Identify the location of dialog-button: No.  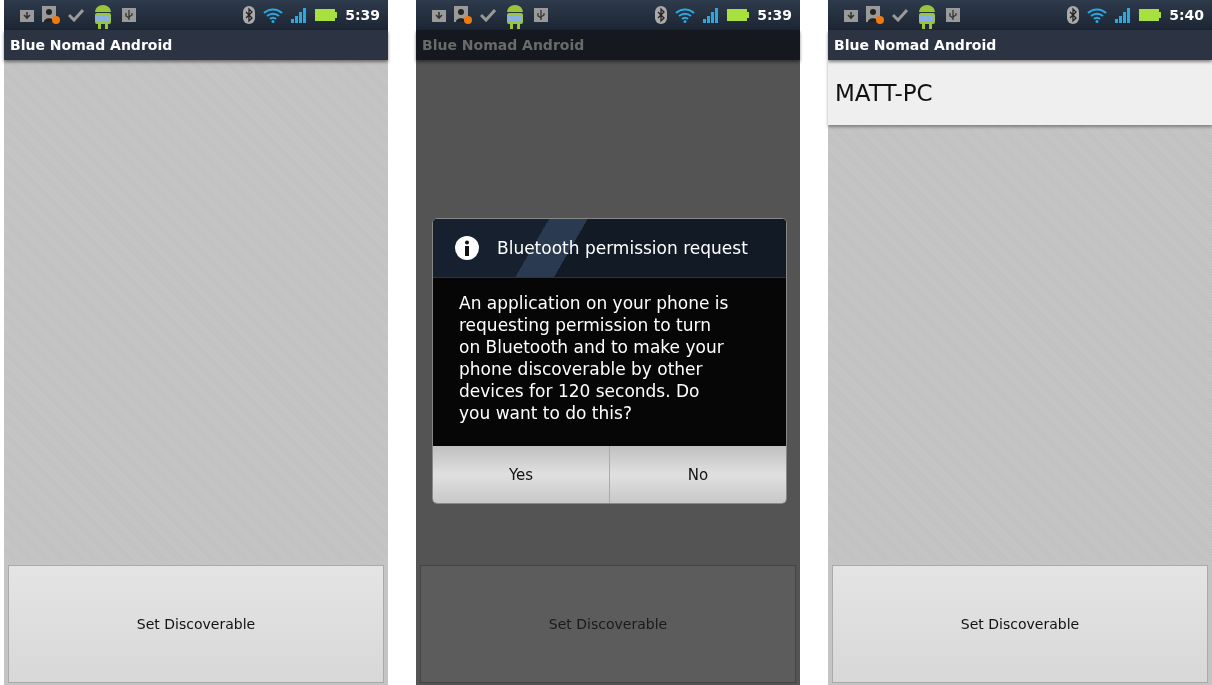
(697, 474).